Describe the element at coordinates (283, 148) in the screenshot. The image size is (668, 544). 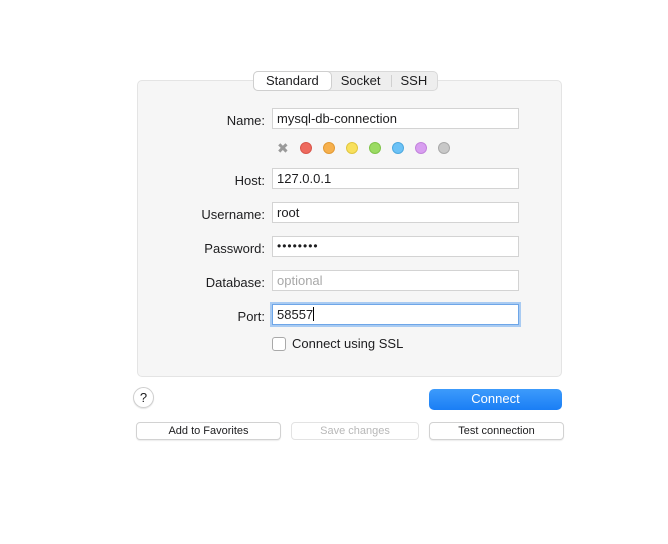
I see `no-color-icon: ✖` at that location.